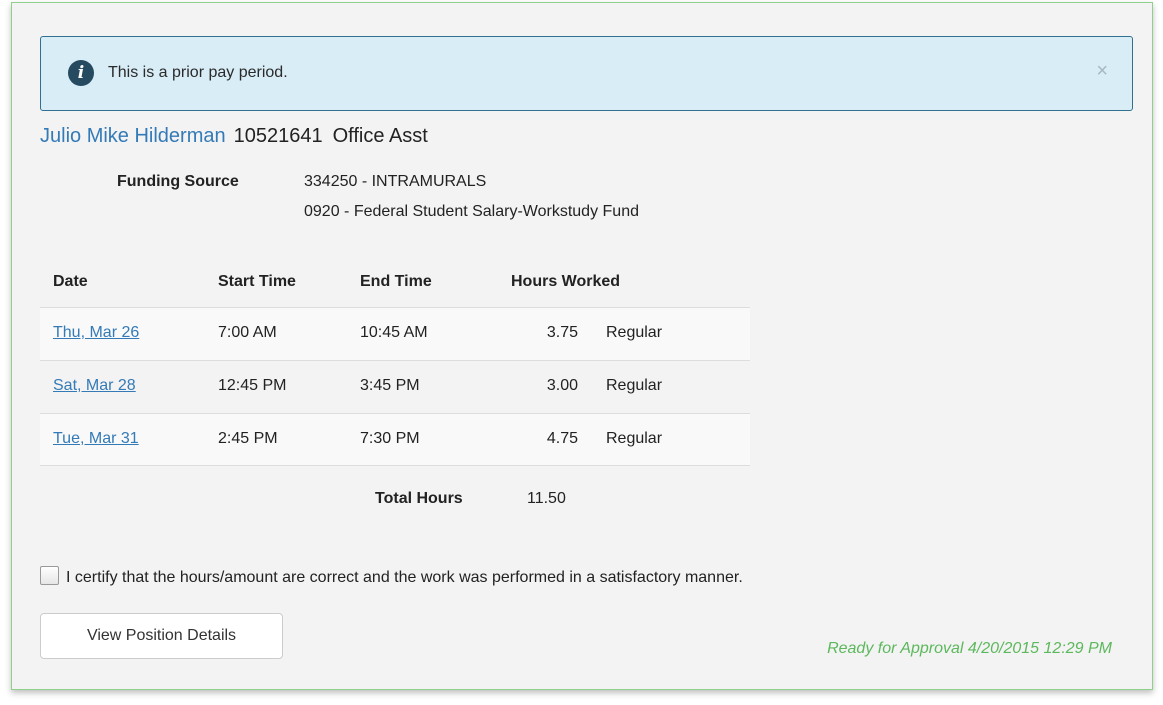 The image size is (1163, 705). Describe the element at coordinates (562, 332) in the screenshot. I see `row-hours: 3.75` at that location.